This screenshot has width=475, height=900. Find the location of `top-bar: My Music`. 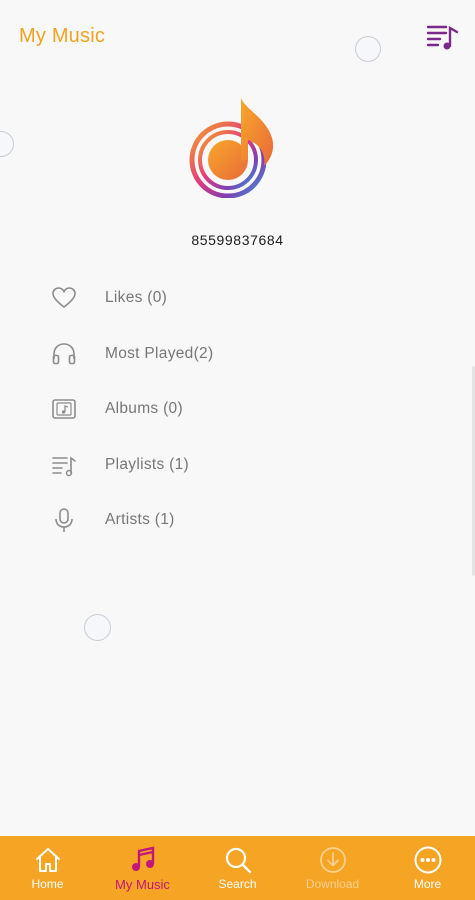

top-bar: My Music is located at coordinates (237, 38).